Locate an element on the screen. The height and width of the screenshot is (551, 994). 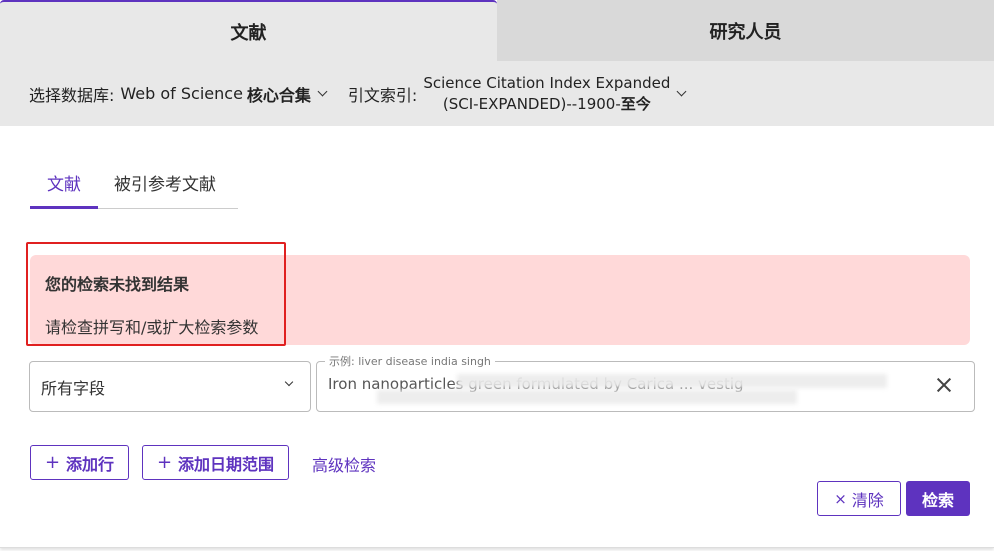
clear-label: 清除 is located at coordinates (867, 500).